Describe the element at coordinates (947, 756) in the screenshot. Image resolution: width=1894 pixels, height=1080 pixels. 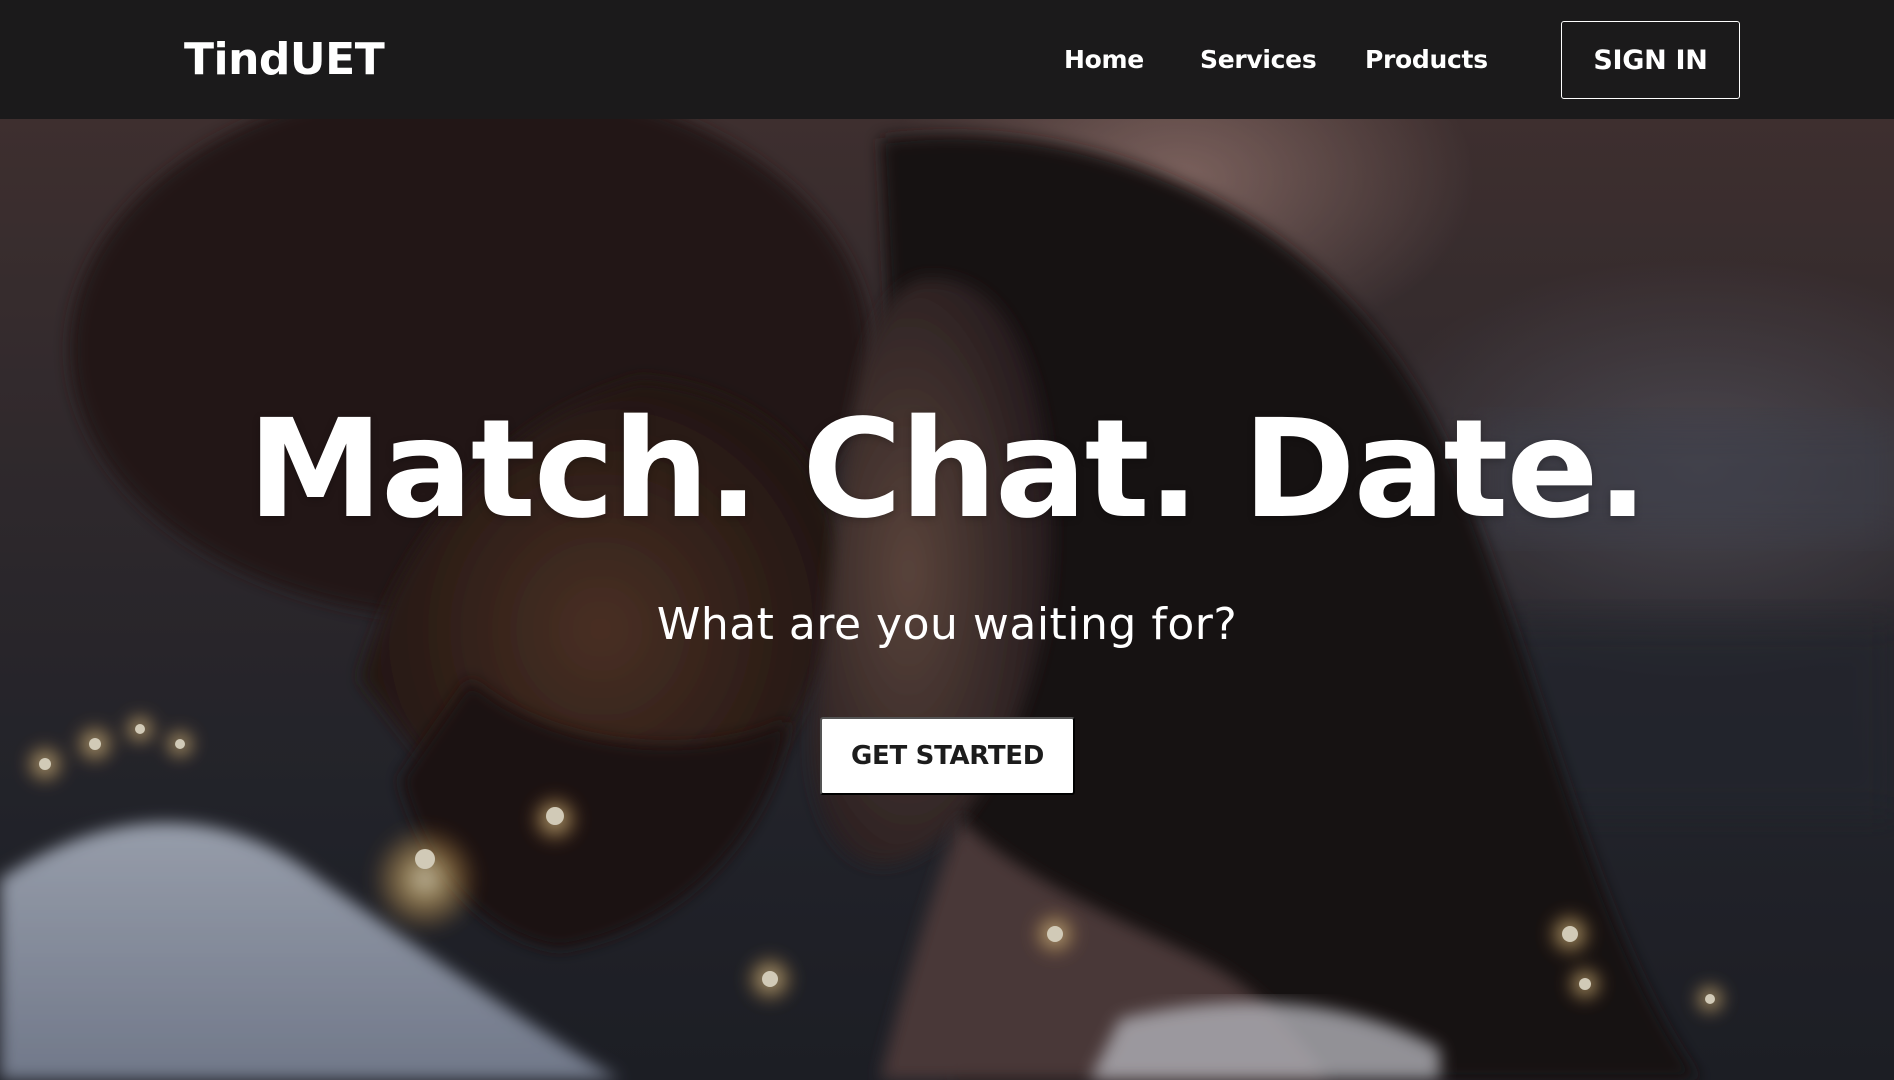
I see `get-started-button: GET STARTED` at that location.